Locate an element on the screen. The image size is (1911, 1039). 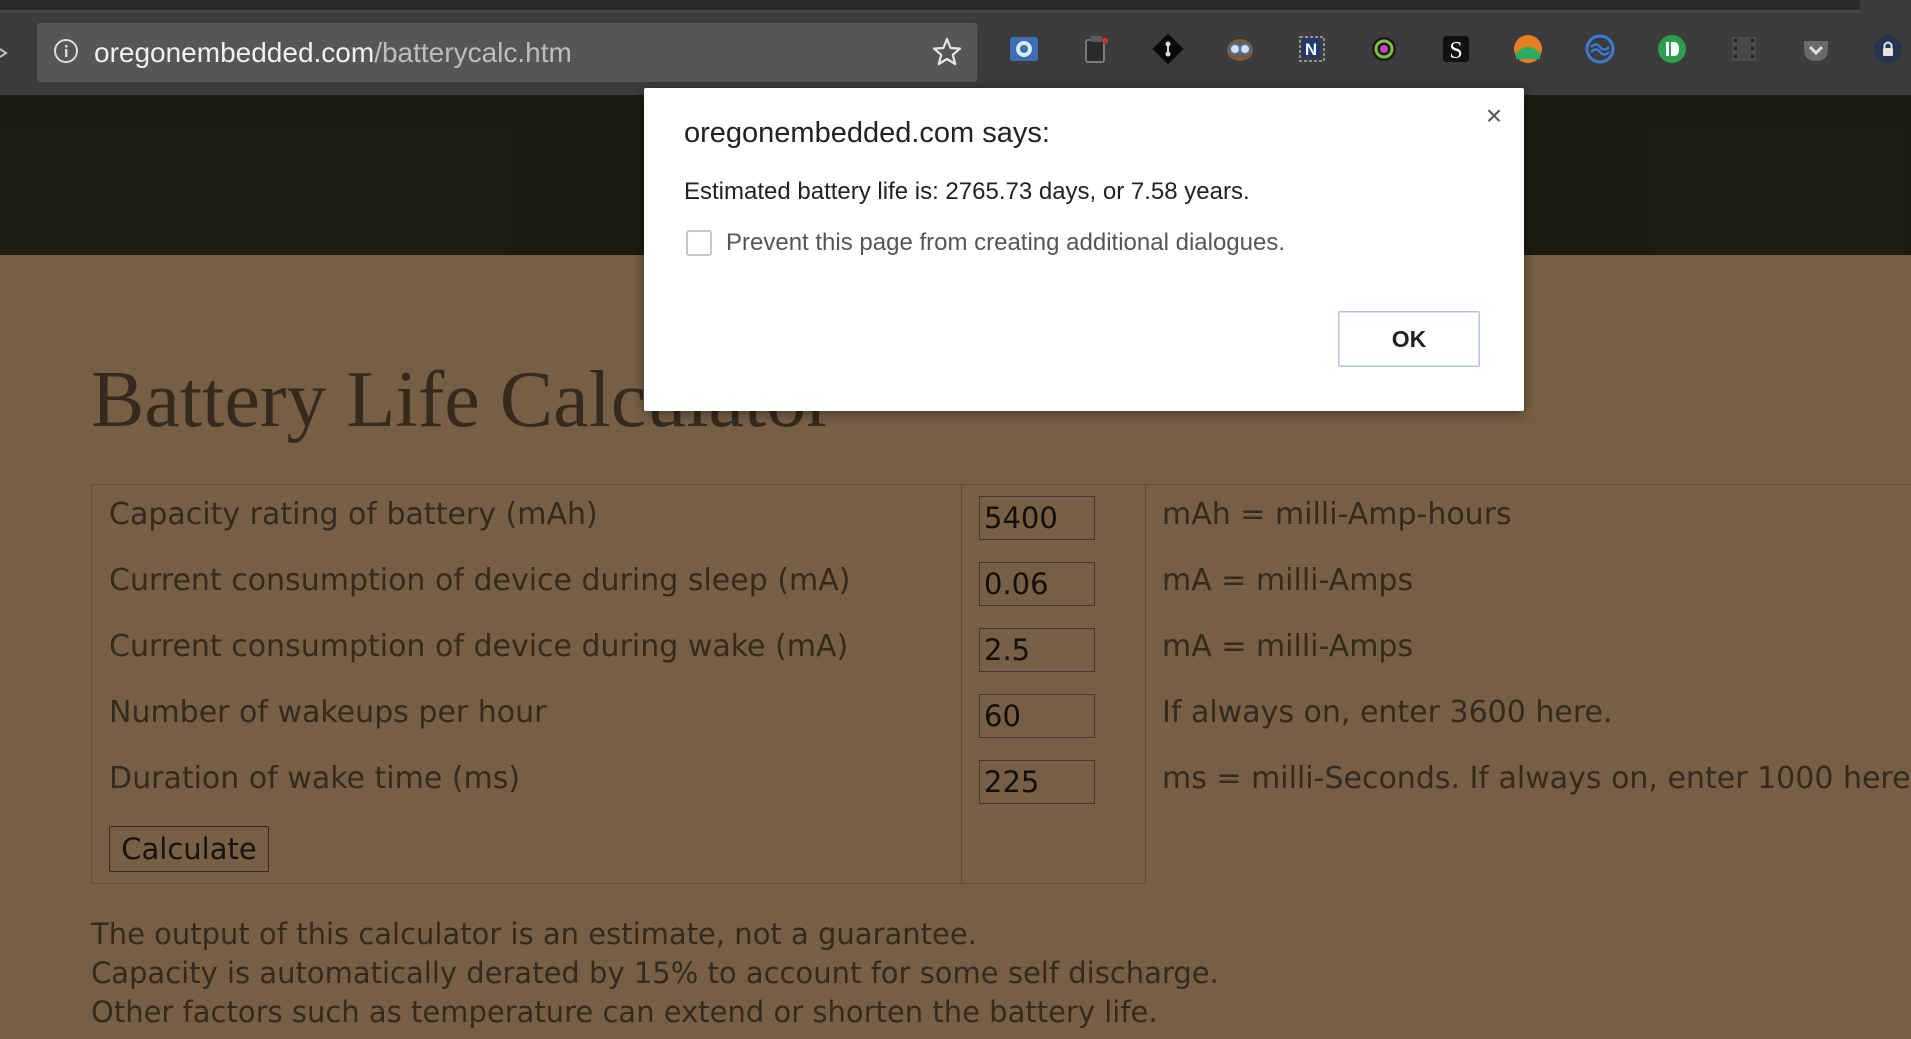
stylish-icon: S is located at coordinates (1456, 49).